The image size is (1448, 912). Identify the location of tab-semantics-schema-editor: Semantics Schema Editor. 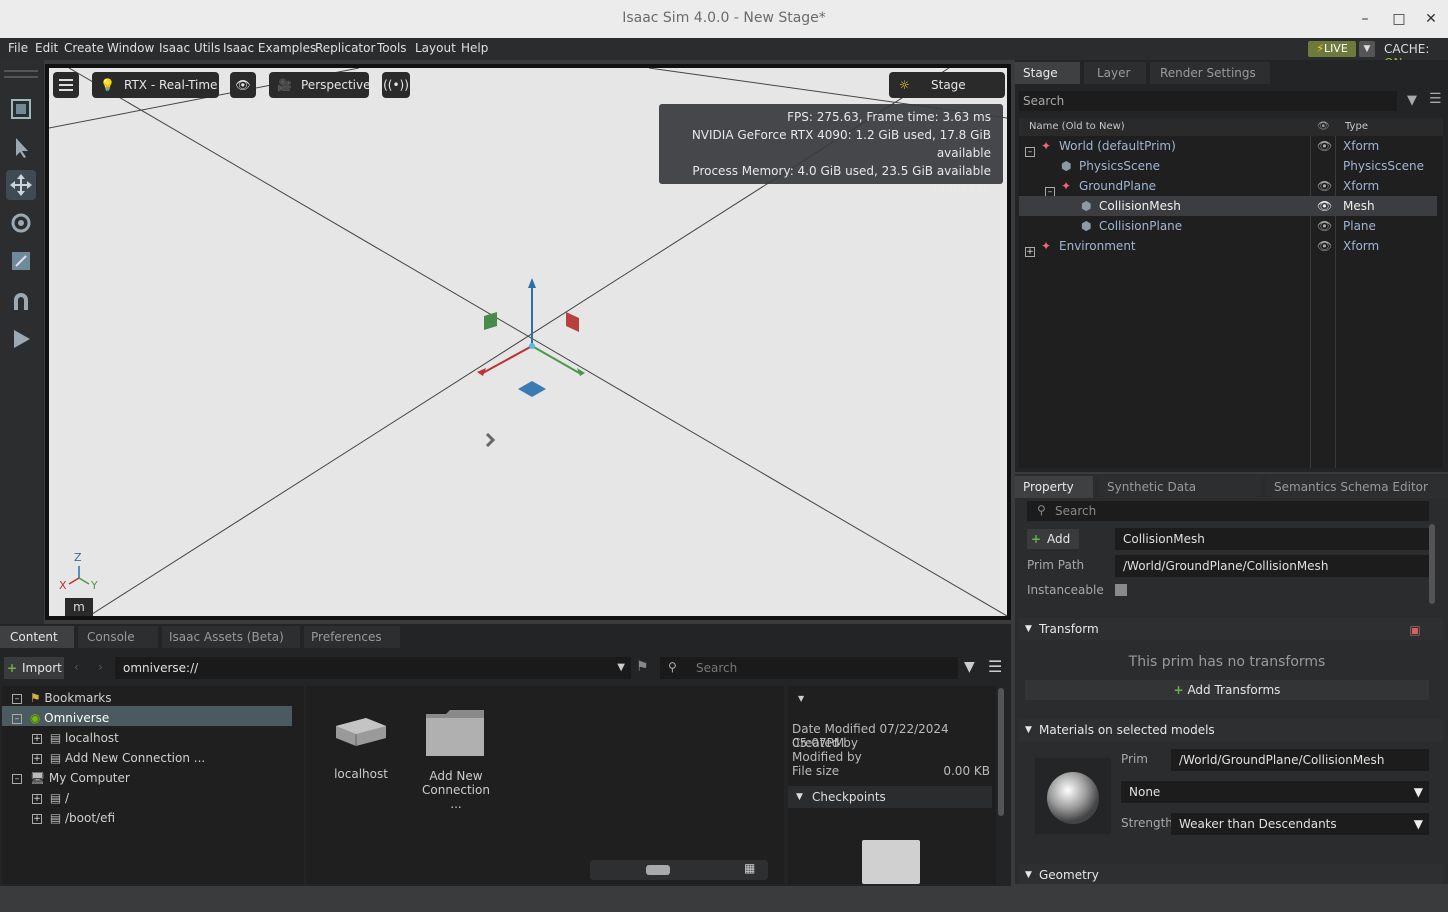
(1357, 487).